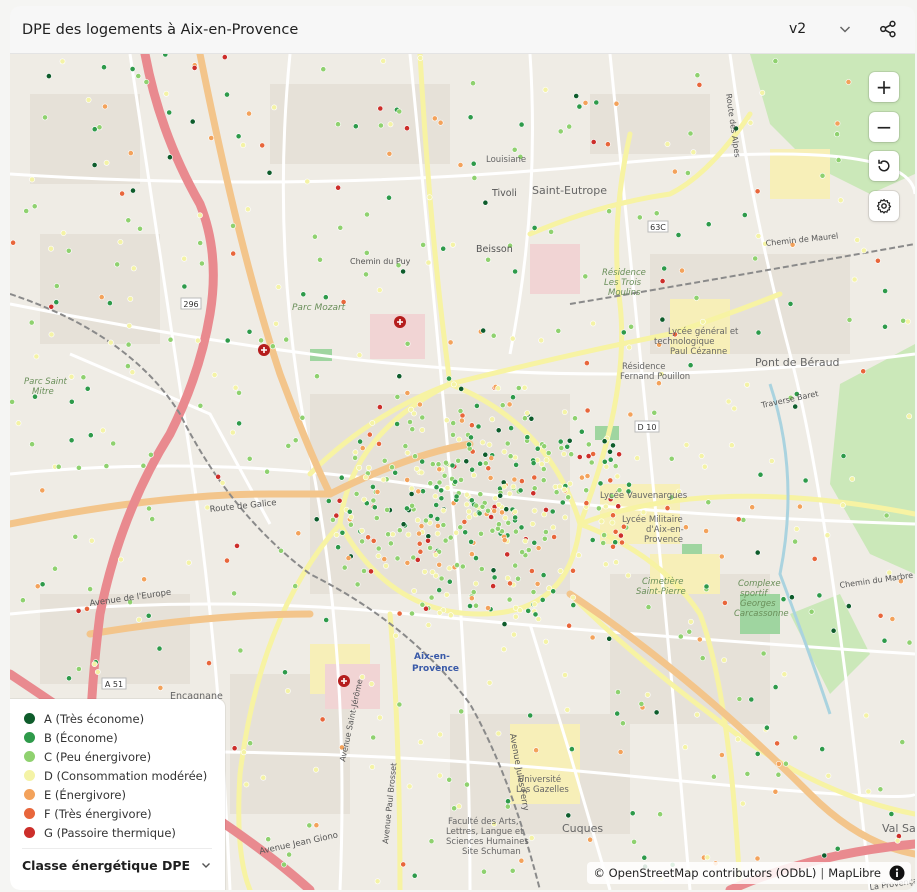 This screenshot has height=892, width=917. What do you see at coordinates (854, 873) in the screenshot?
I see `maplibre-attribution-link: MapLibre` at bounding box center [854, 873].